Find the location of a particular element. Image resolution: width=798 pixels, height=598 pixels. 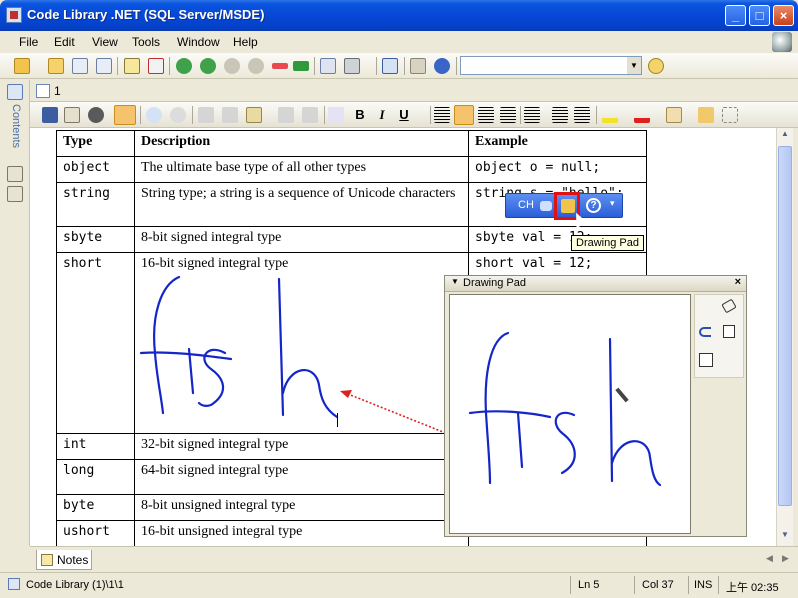

favorites-panel-icon is located at coordinates (15, 194).